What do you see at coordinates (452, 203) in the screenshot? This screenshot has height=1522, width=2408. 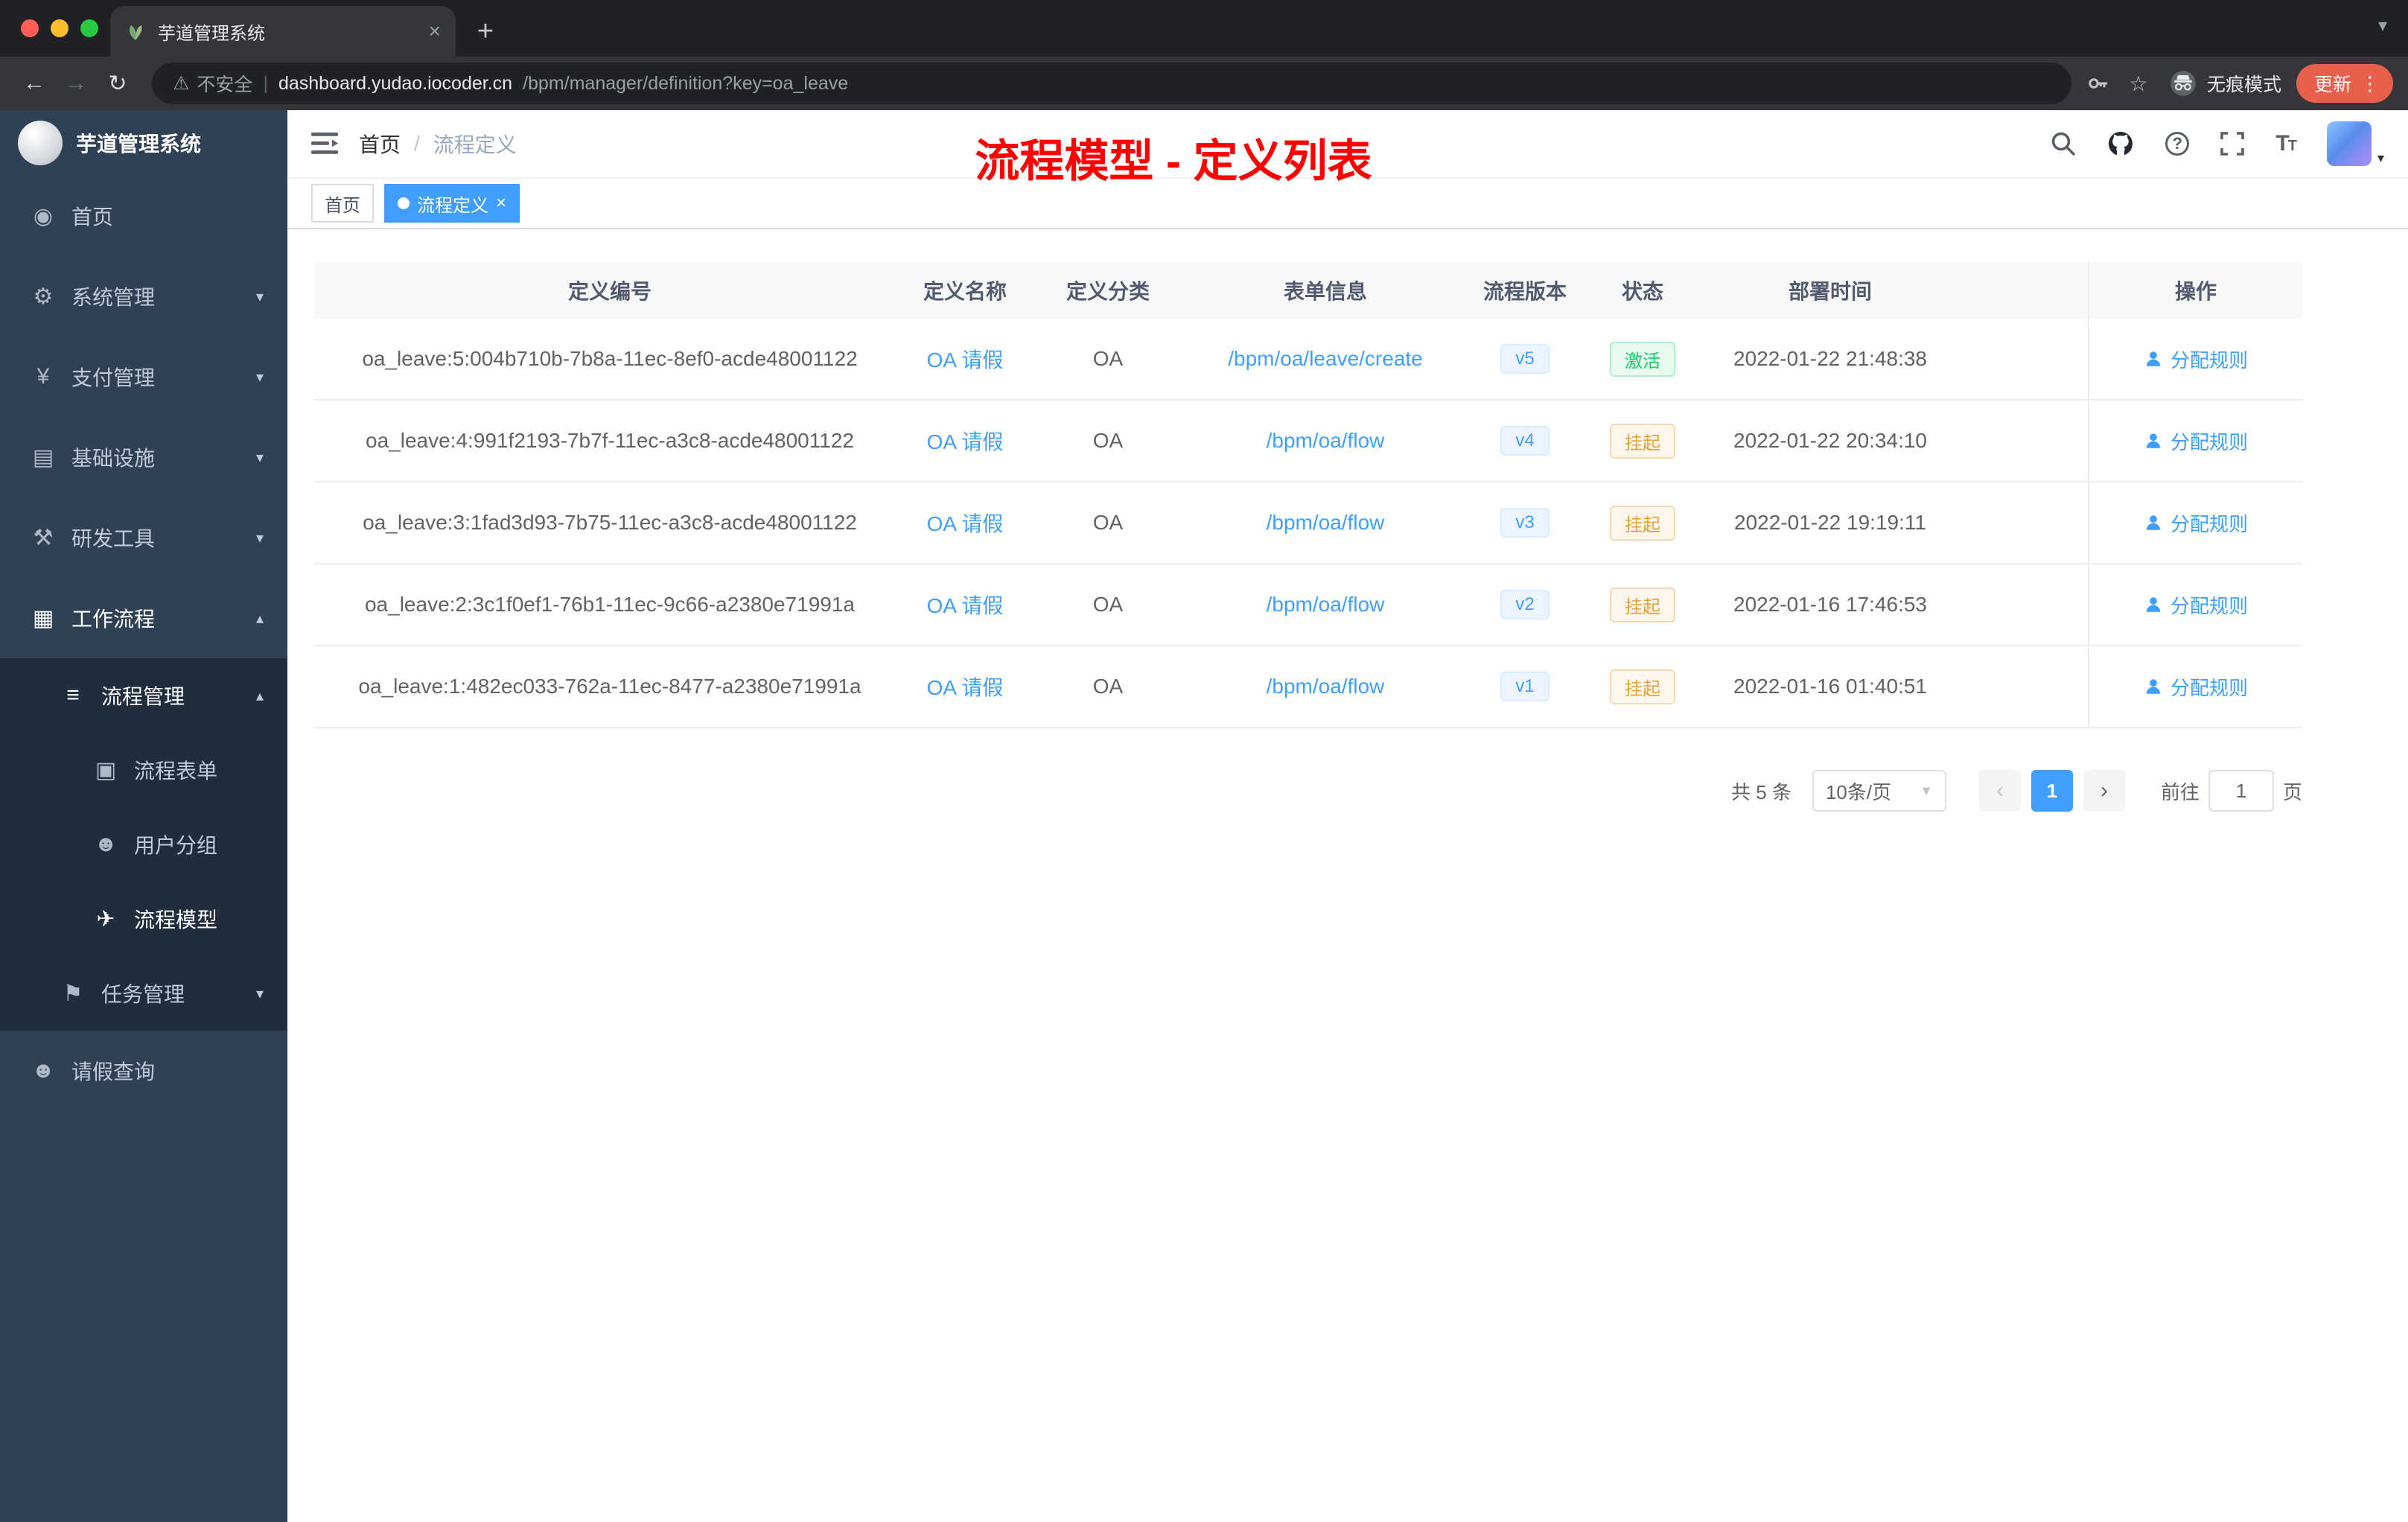 I see `view-tag: 流程定义 ×` at bounding box center [452, 203].